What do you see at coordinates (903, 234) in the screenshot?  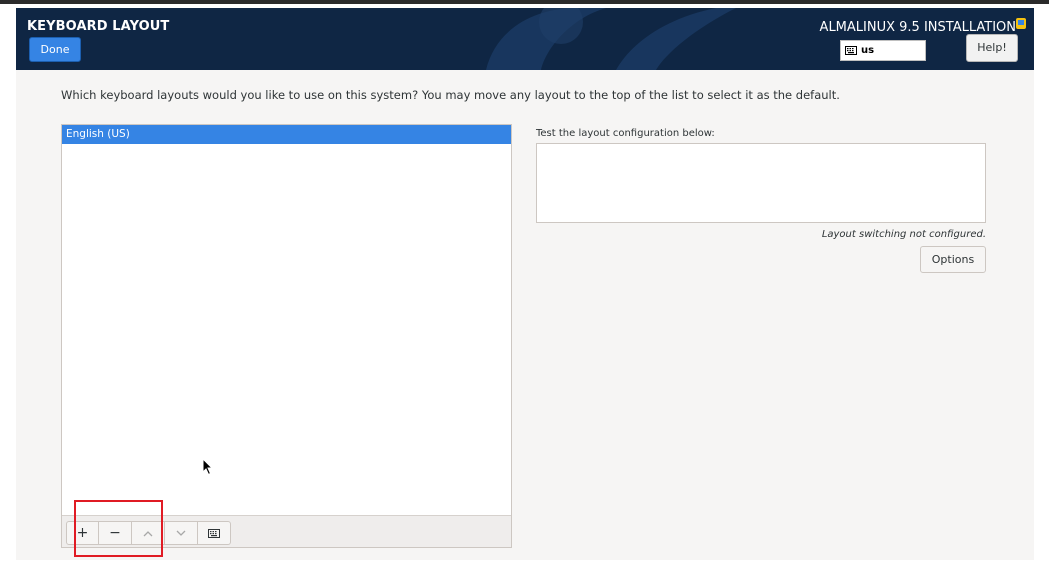 I see `layout-switching-note: Layout switching not configured.` at bounding box center [903, 234].